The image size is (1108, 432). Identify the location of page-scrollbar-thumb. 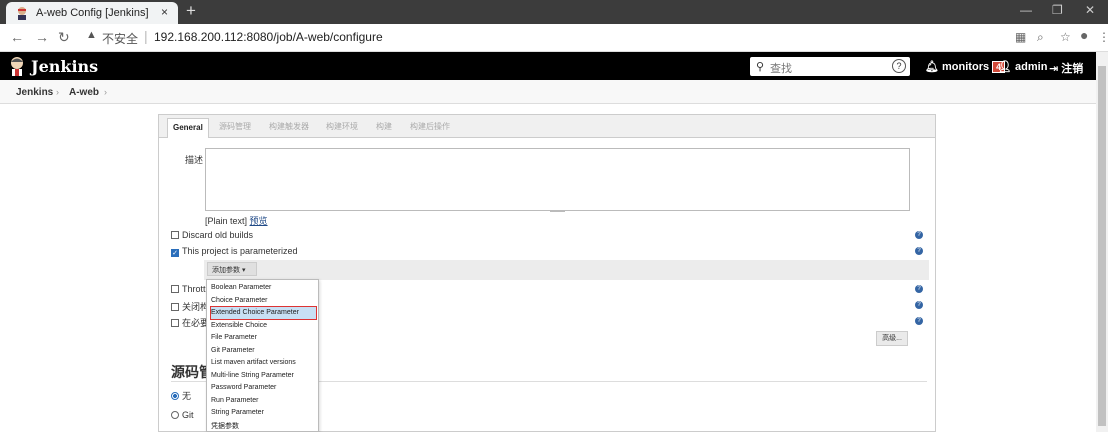
(1102, 246).